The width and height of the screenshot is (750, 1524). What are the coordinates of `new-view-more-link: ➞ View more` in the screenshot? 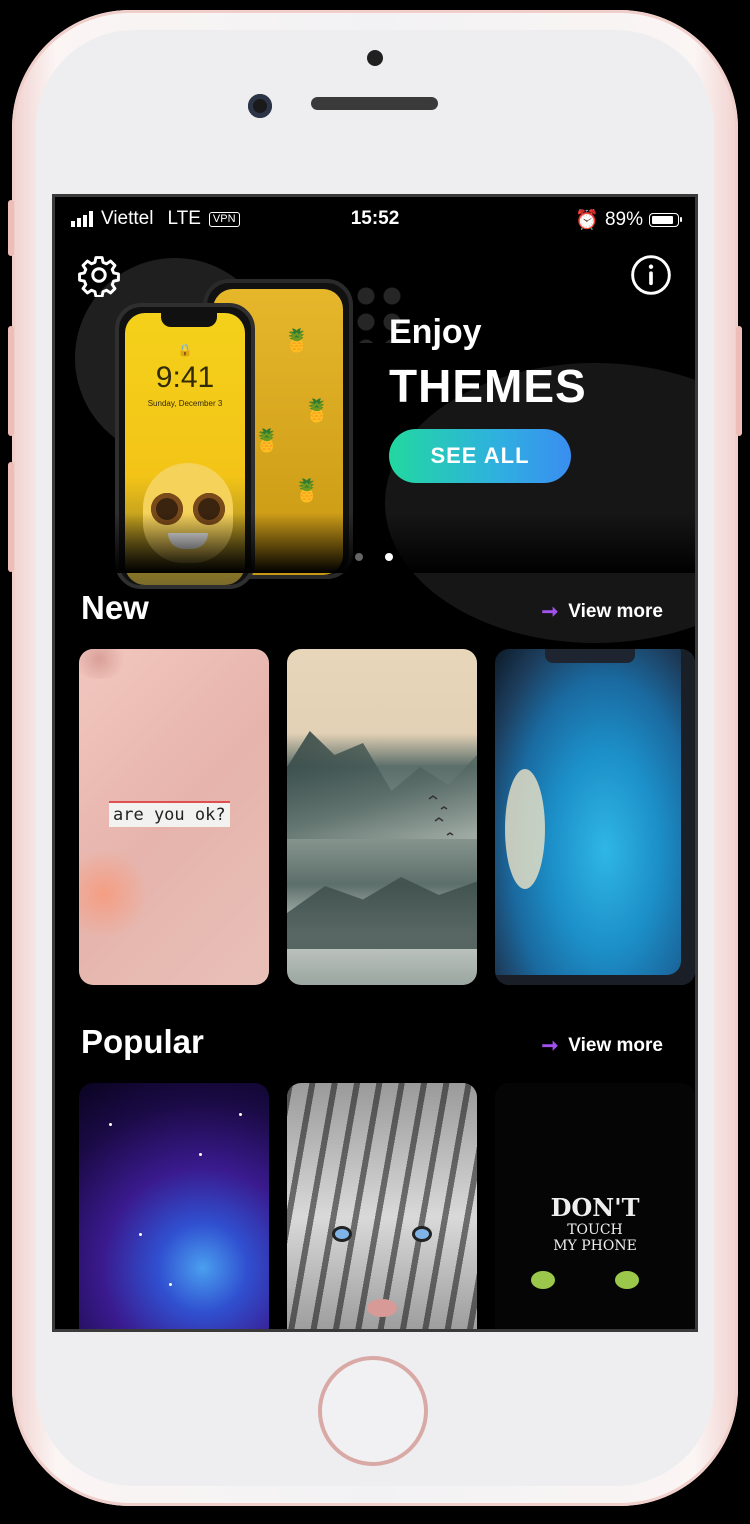 It's located at (602, 611).